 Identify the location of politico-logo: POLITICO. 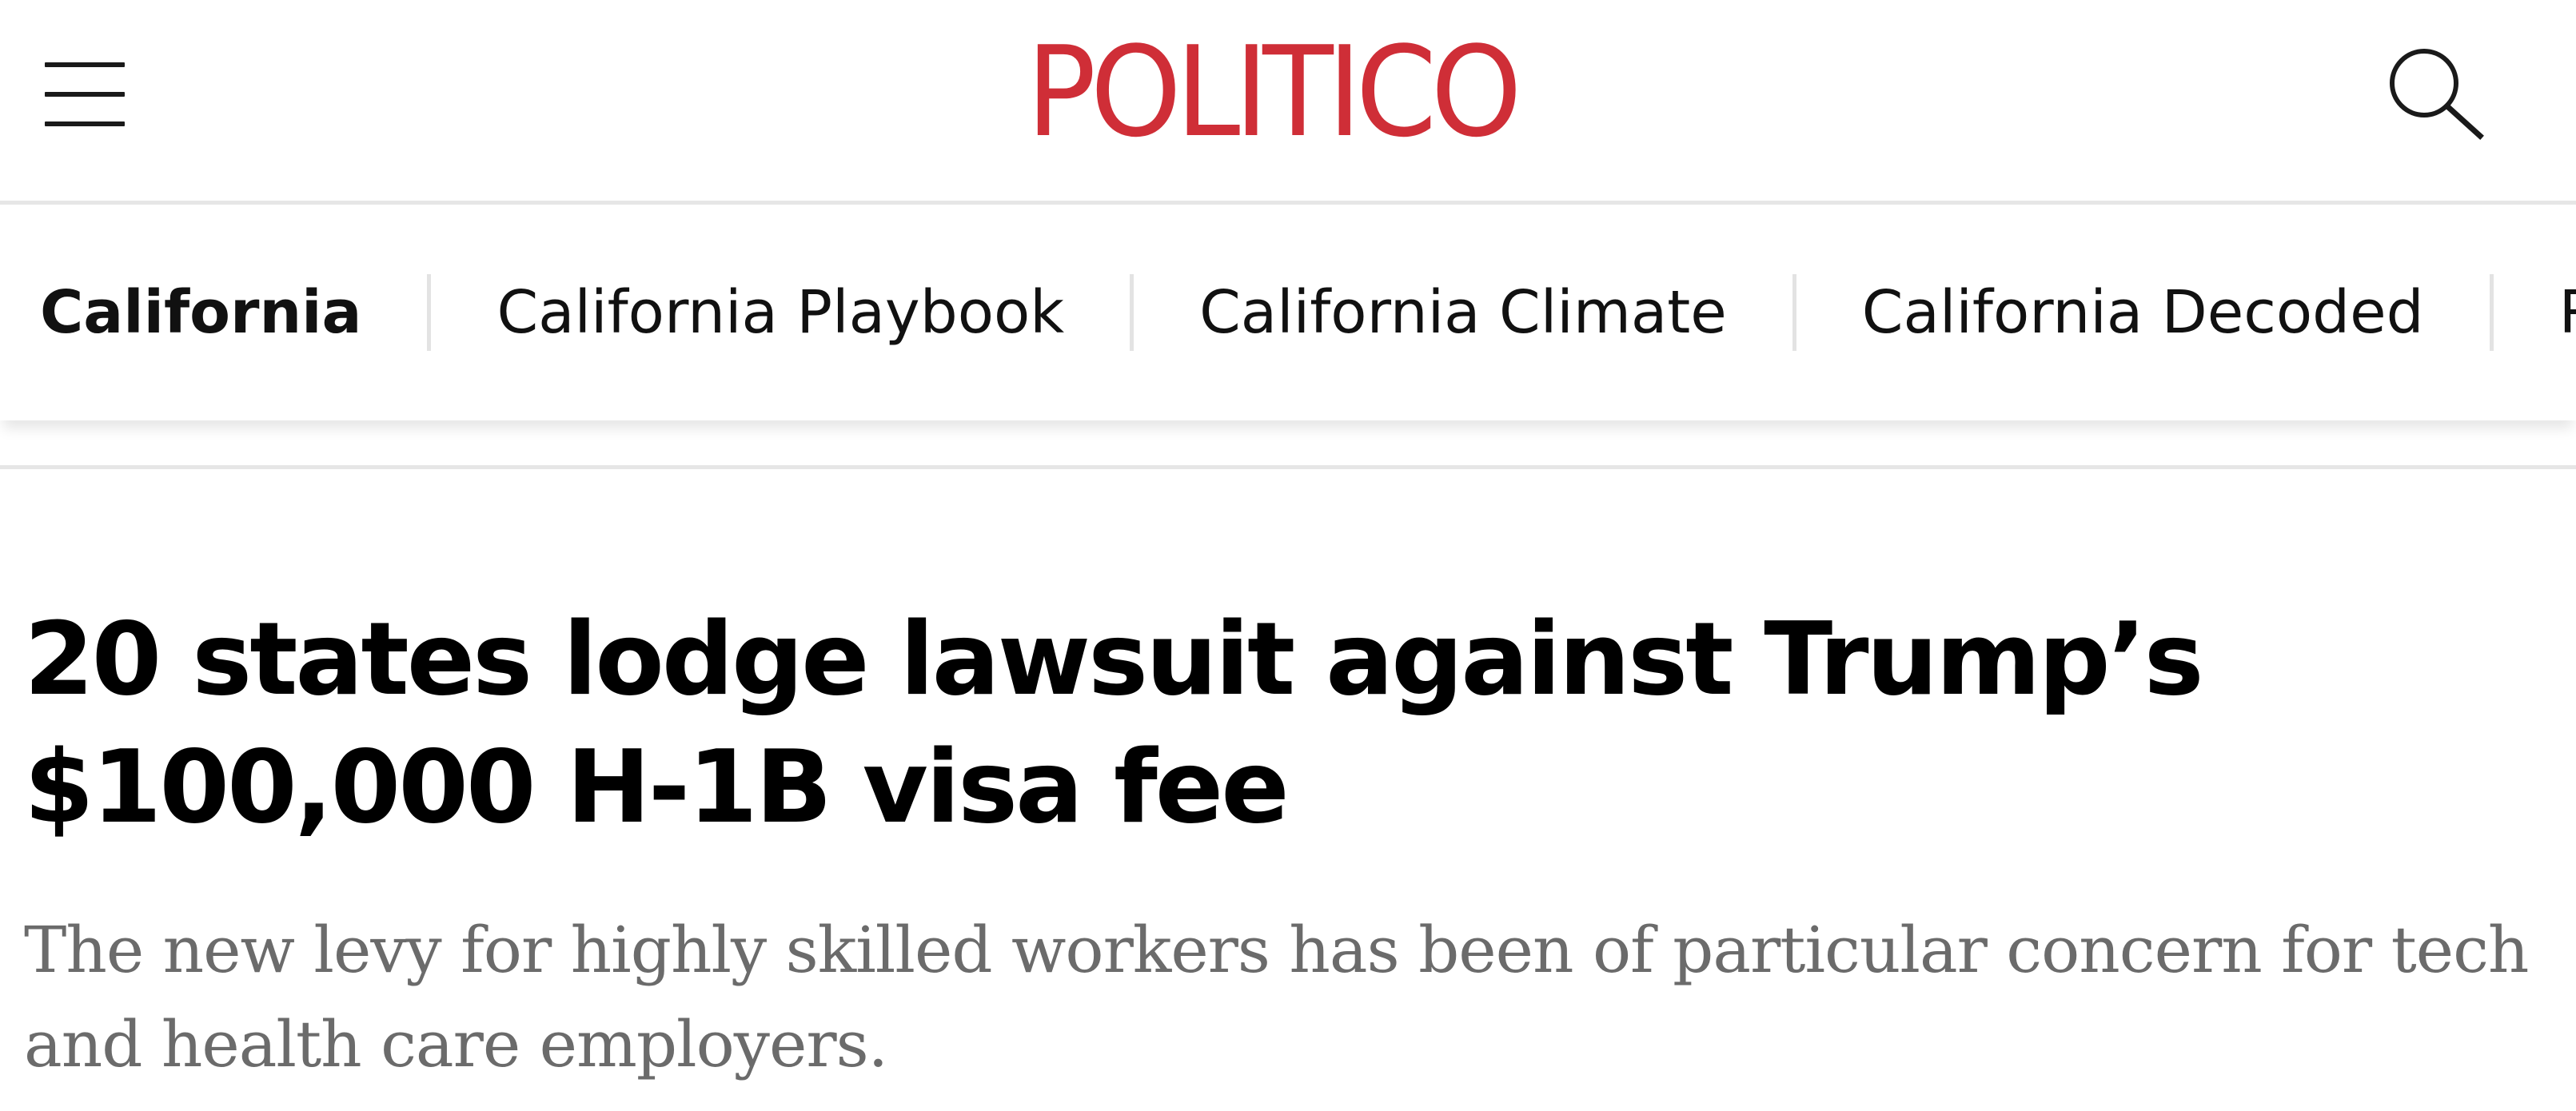
(1271, 92).